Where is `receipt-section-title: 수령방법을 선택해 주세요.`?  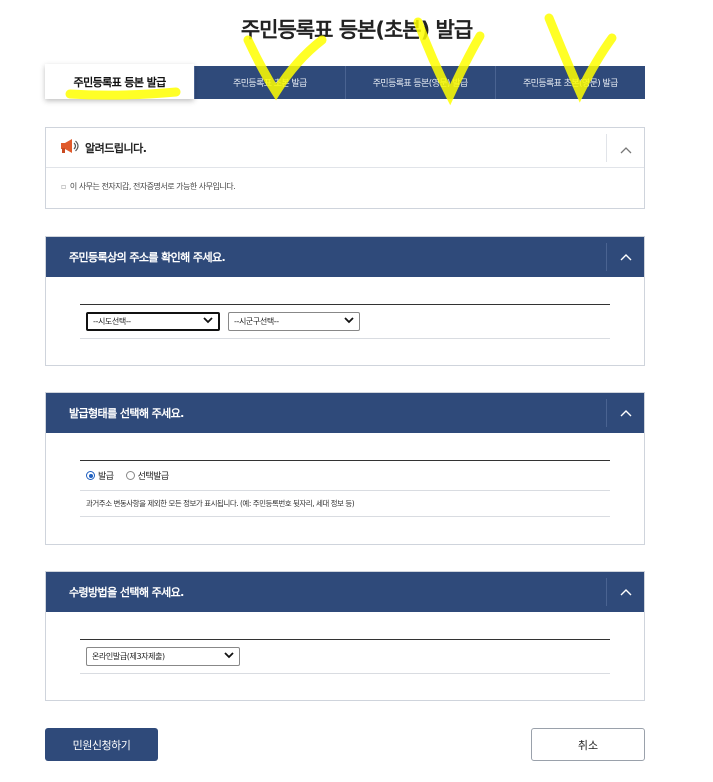 receipt-section-title: 수령방법을 선택해 주세요. is located at coordinates (126, 592).